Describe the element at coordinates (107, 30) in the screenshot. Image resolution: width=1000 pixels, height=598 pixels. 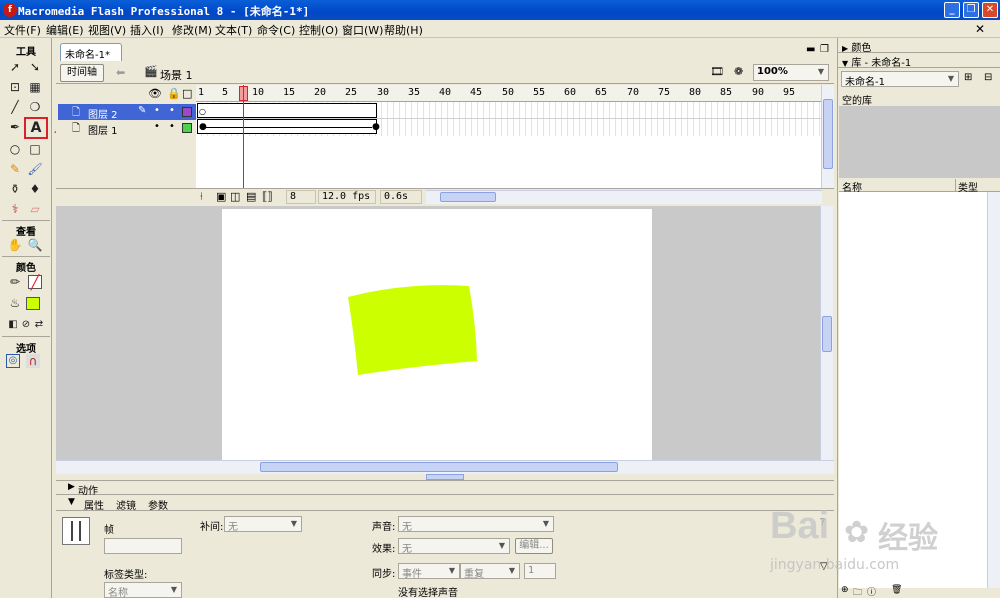
I see `menu-view: 视图(V)` at that location.